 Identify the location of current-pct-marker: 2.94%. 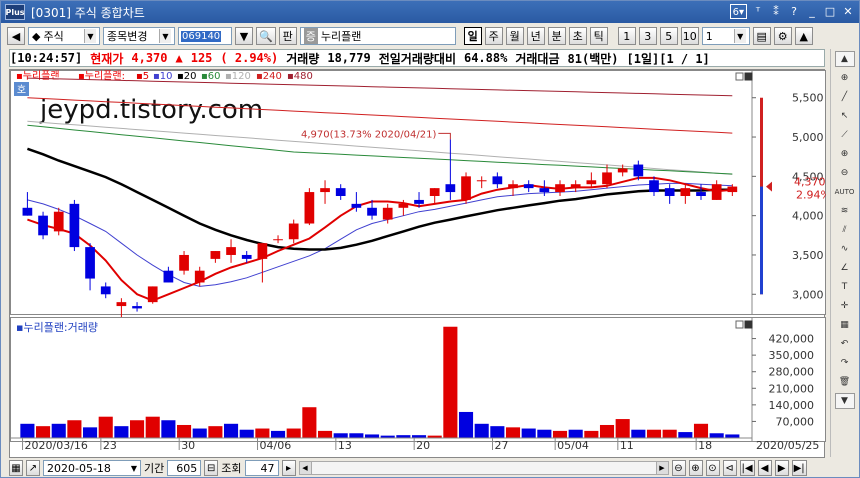
(811, 195).